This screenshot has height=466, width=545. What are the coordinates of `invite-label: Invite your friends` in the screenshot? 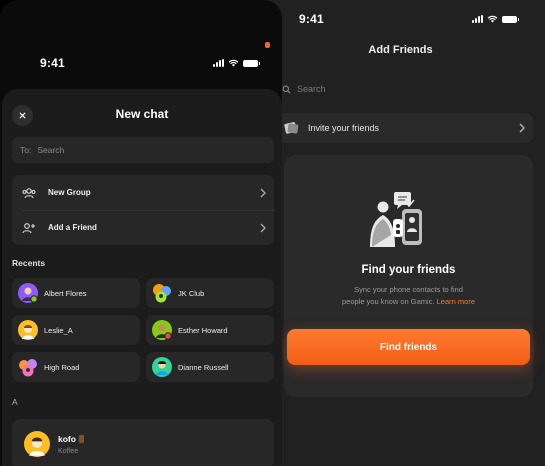 It's located at (344, 128).